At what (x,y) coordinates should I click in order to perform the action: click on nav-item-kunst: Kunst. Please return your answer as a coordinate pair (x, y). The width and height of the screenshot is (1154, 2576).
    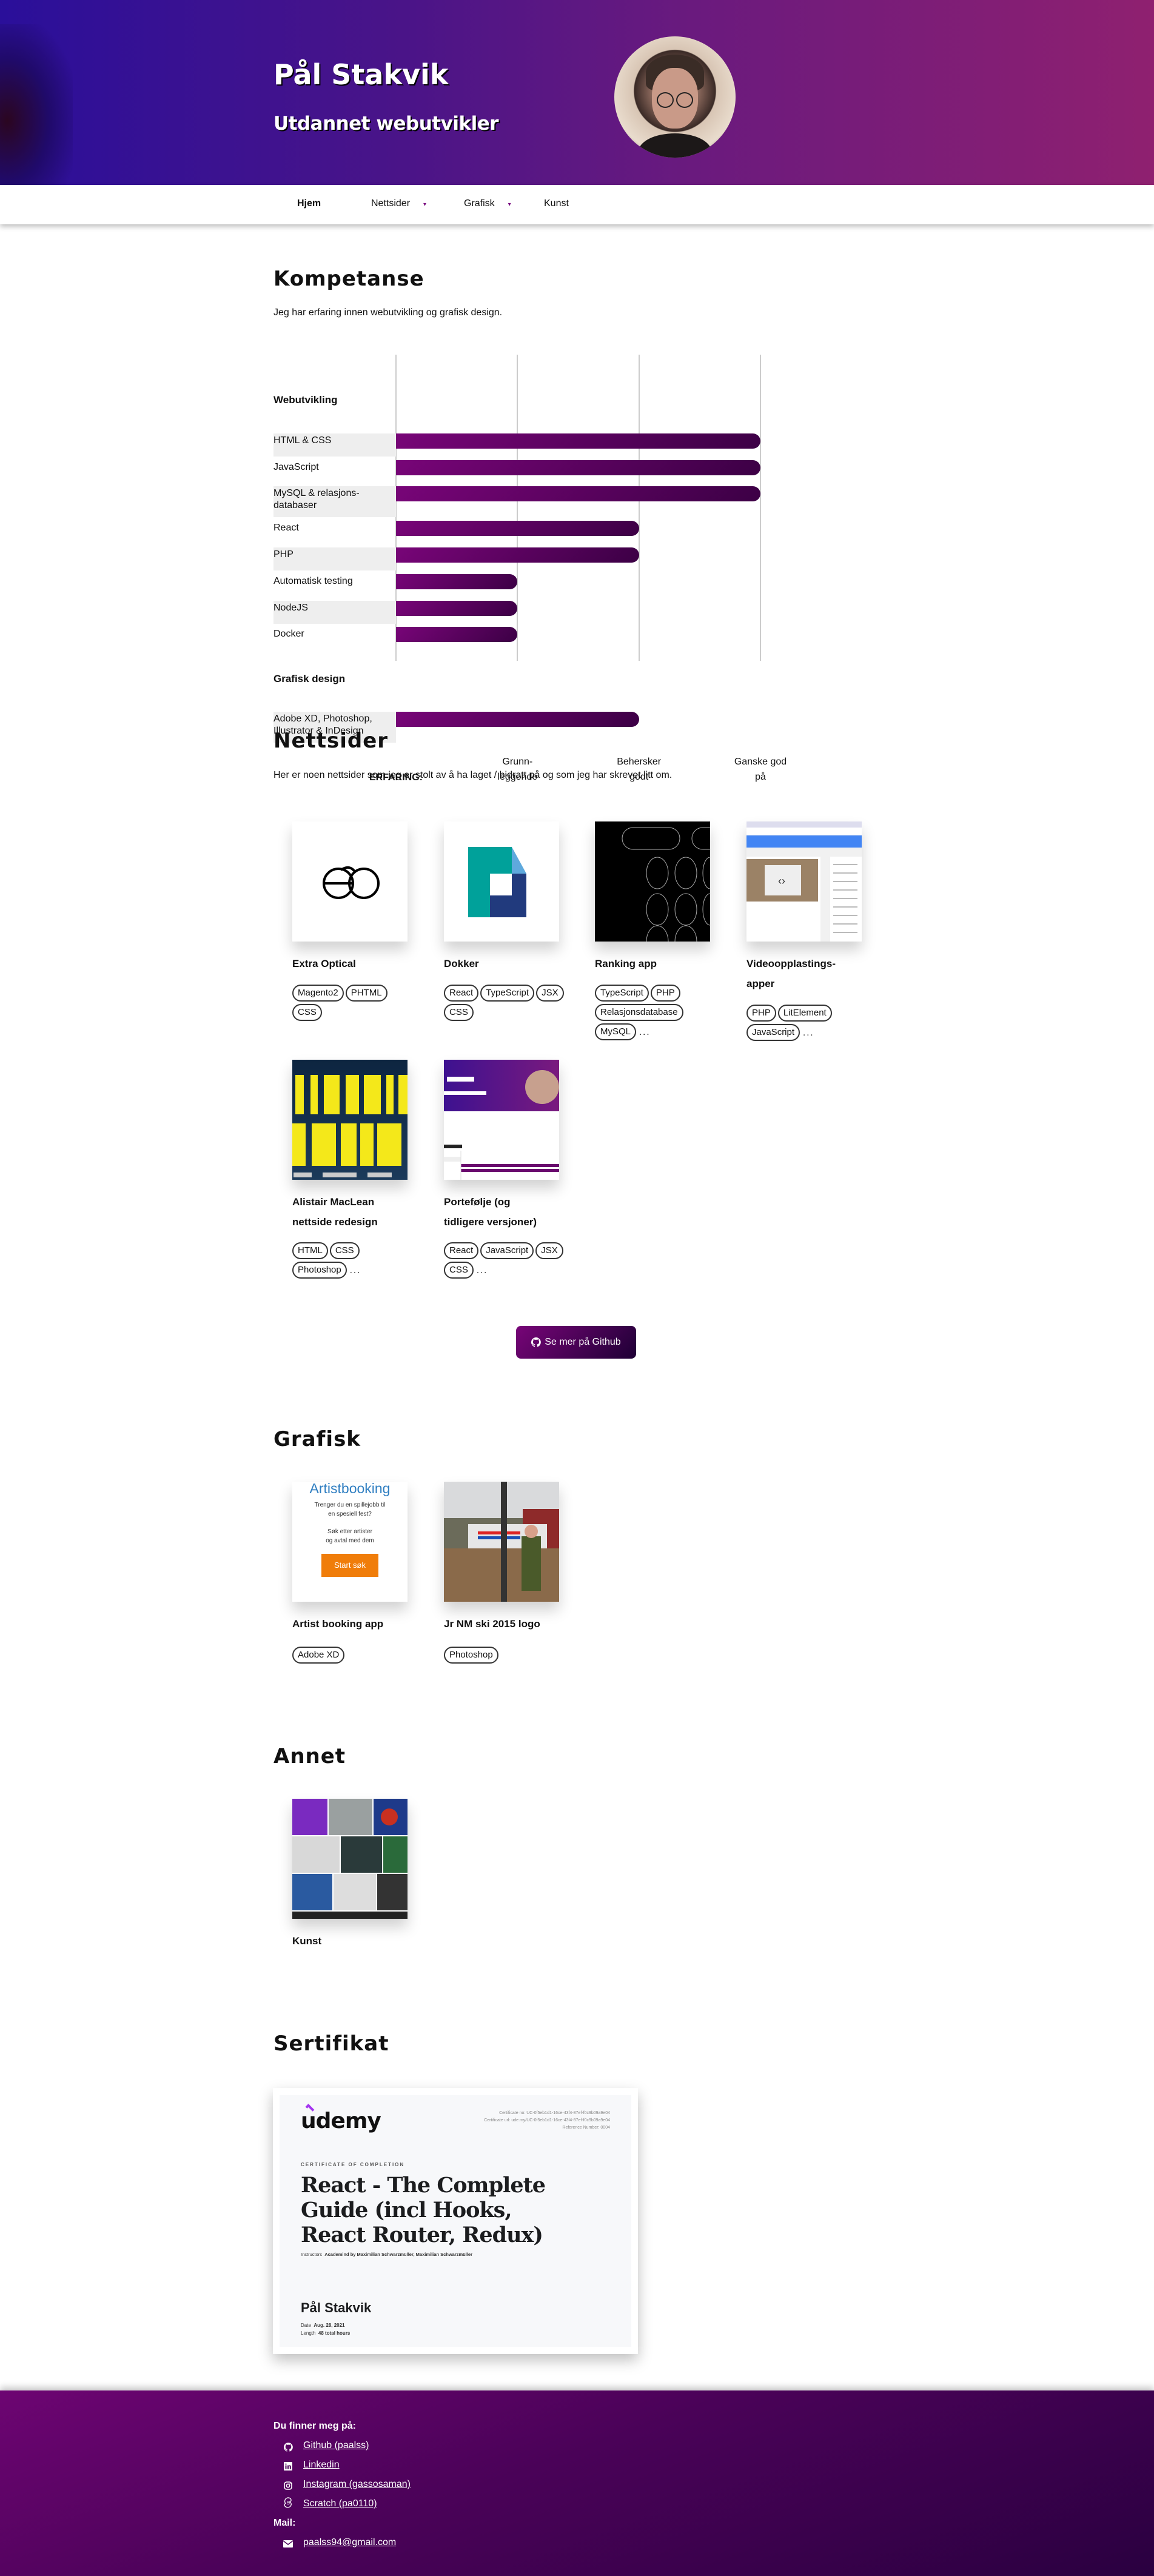
    Looking at the image, I should click on (556, 203).